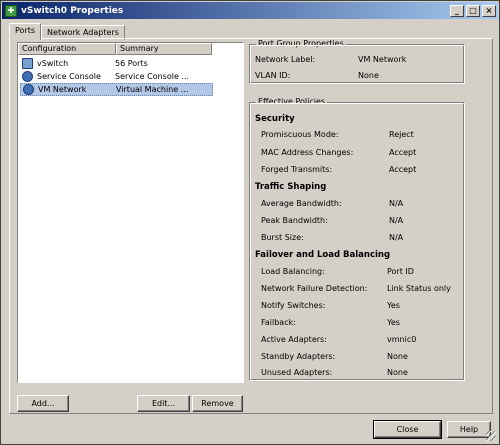 The image size is (500, 445). Describe the element at coordinates (250, 10) in the screenshot. I see `title-bar: ✚ vSwitch0 Properties _ □ ×` at that location.